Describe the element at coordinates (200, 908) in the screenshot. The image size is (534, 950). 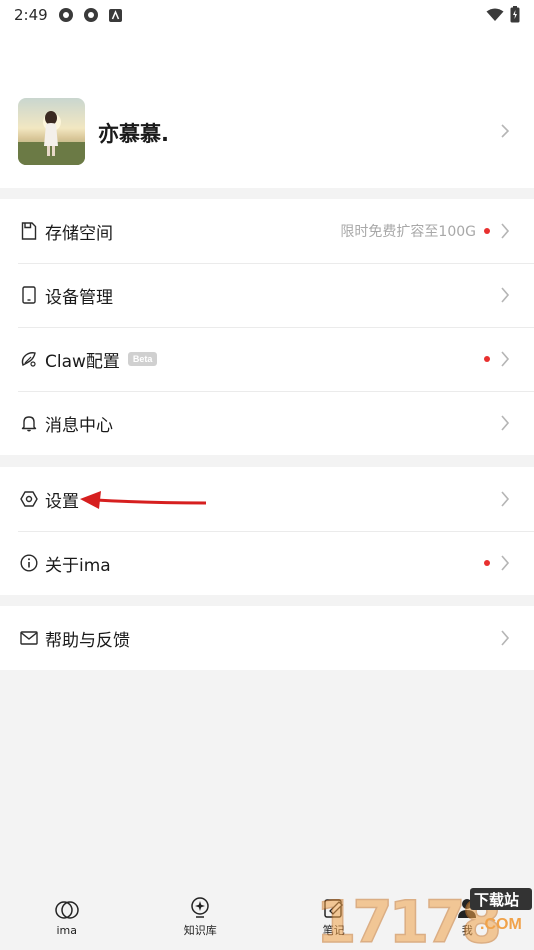
I see `knowledge-bulb-icon` at that location.